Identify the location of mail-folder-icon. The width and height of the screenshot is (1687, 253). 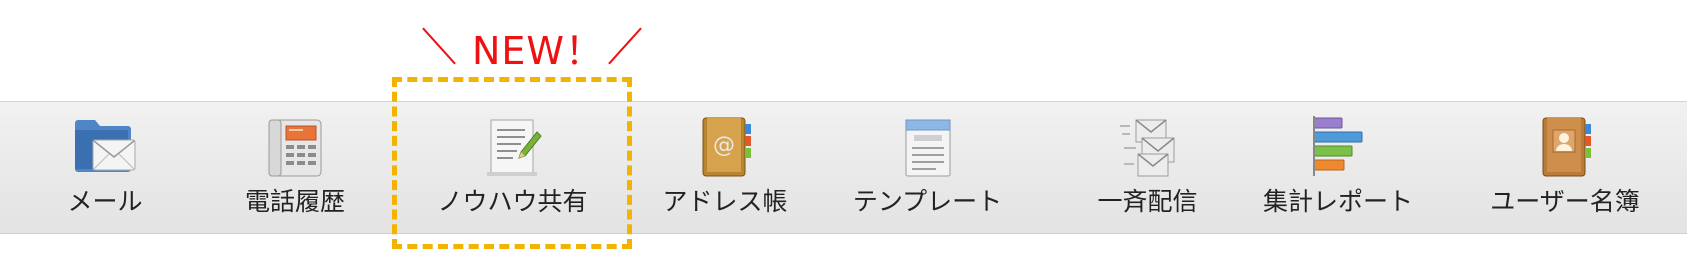
(105, 146).